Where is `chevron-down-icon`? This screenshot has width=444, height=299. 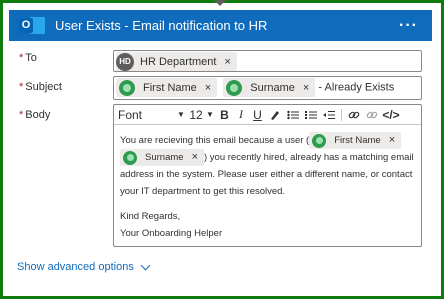 chevron-down-icon is located at coordinates (145, 265).